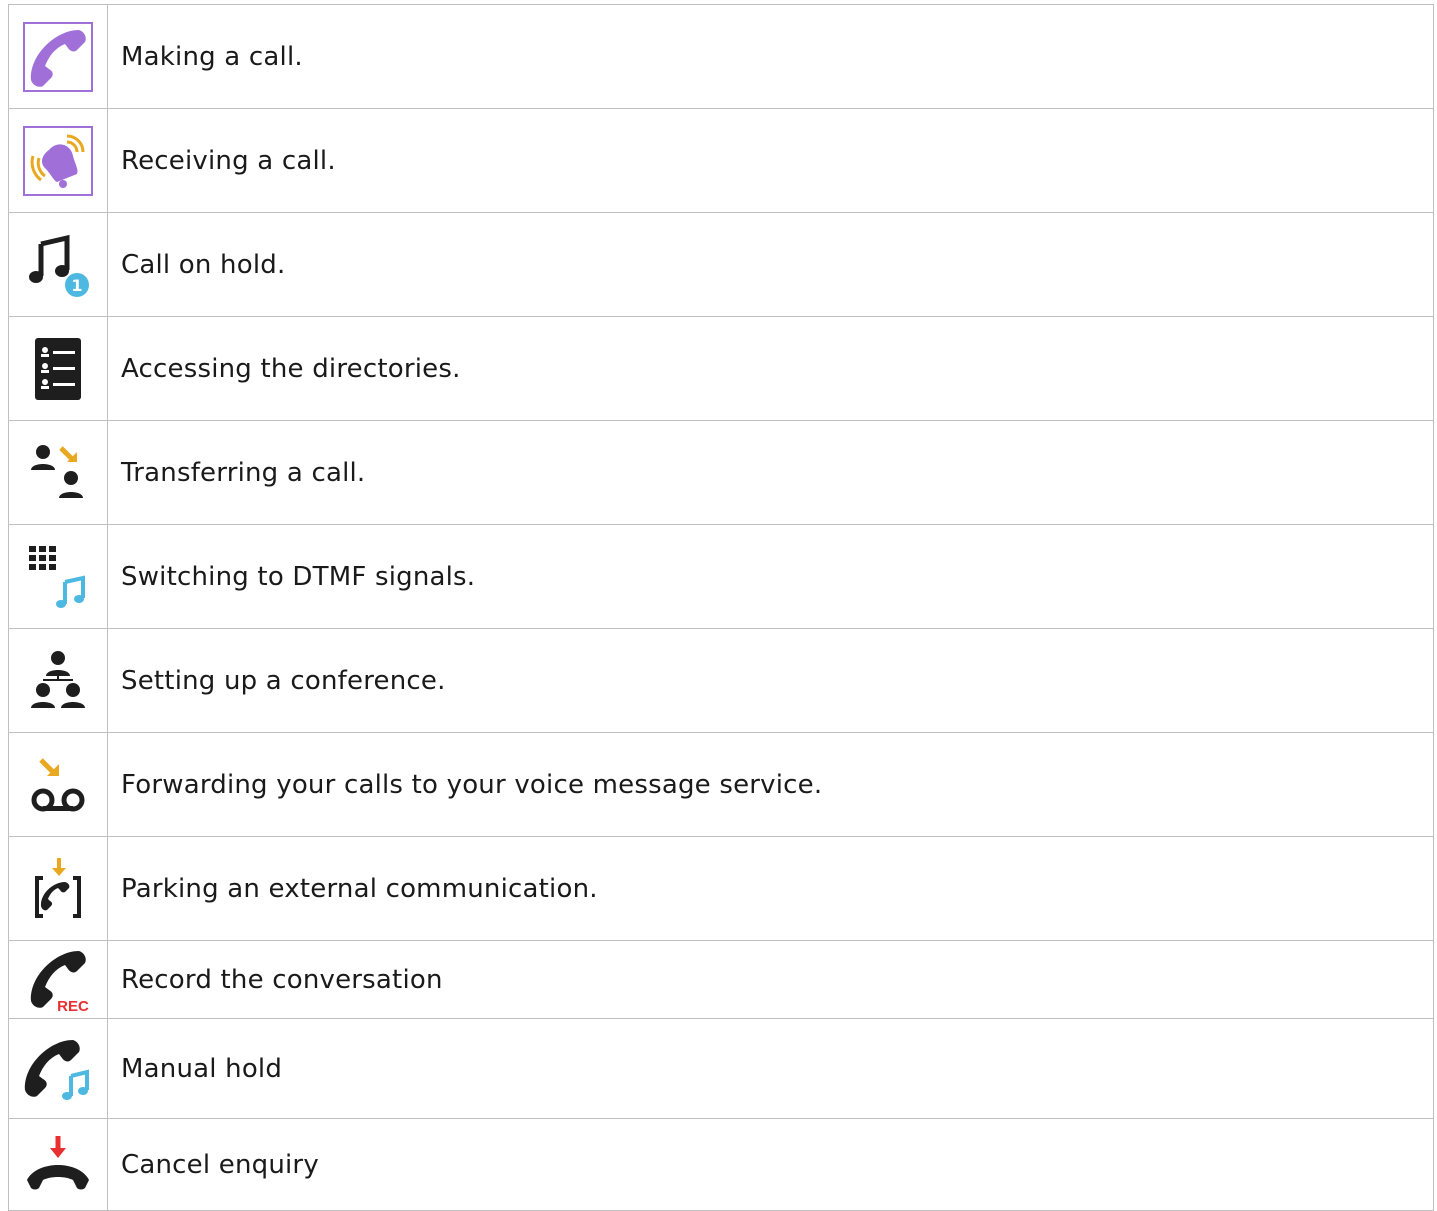  I want to click on table-row: REC Record the conversation, so click(721, 980).